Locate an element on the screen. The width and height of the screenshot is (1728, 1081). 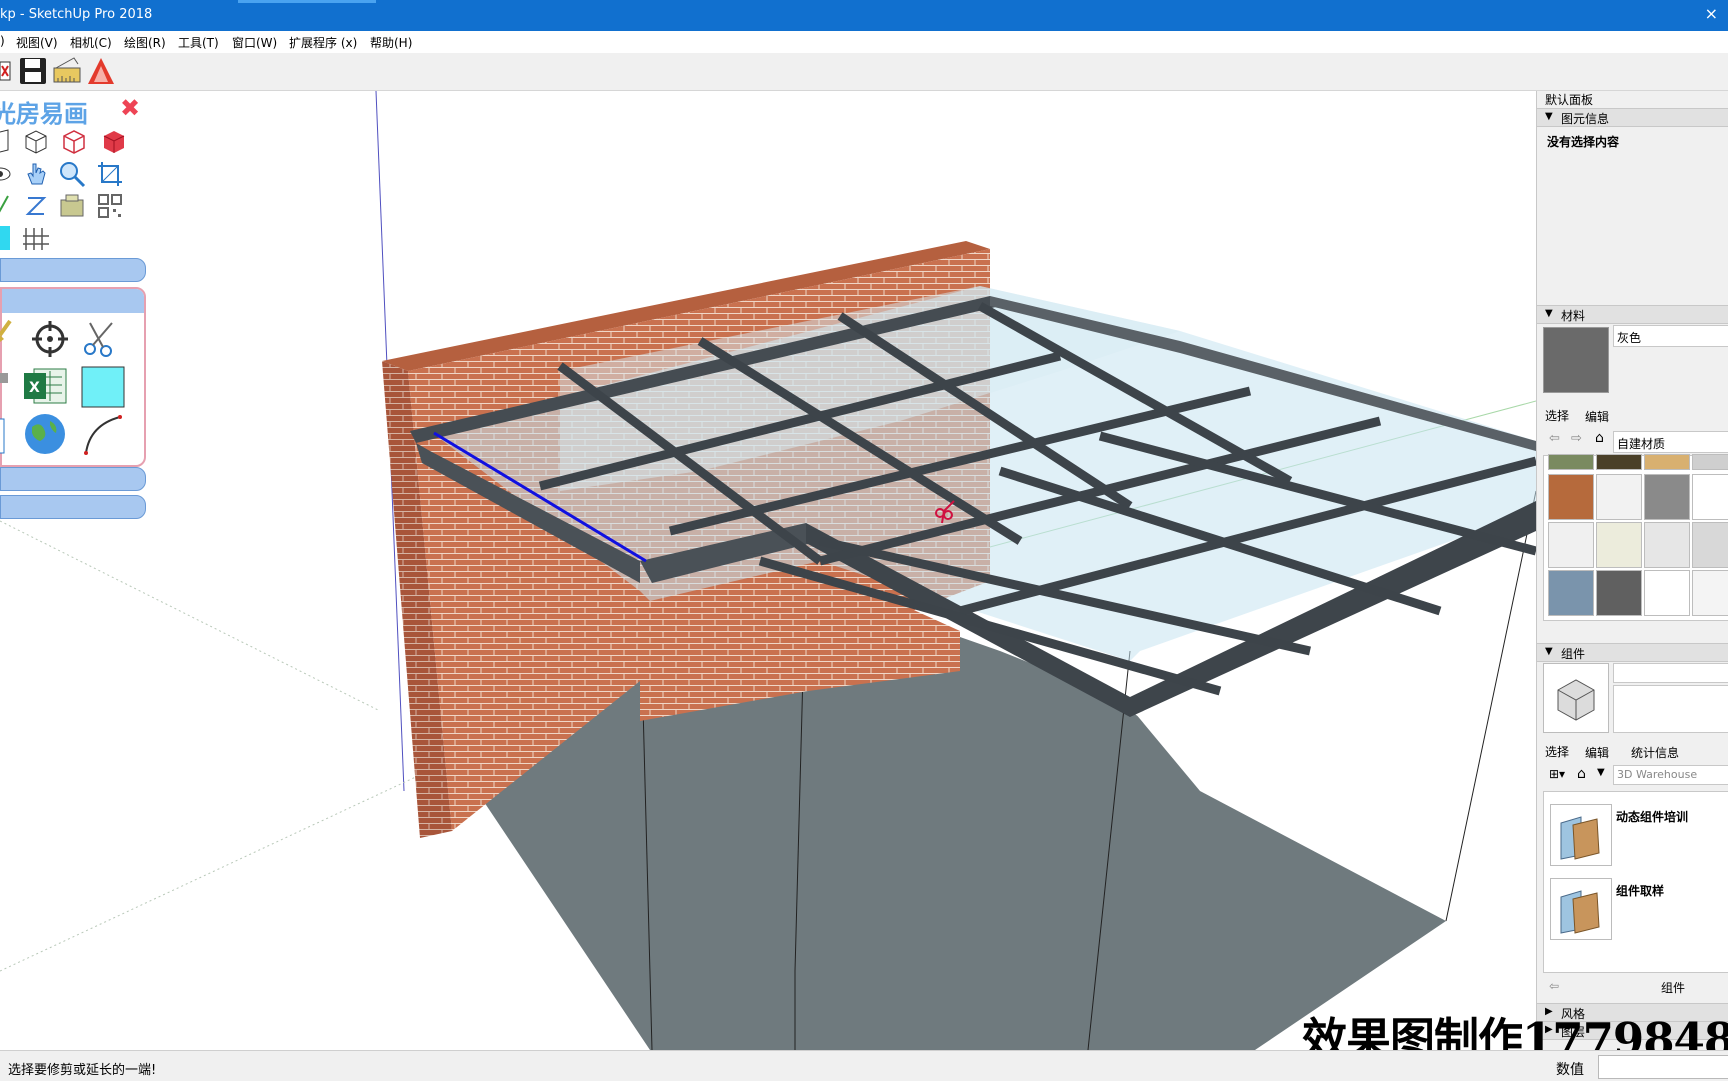
crosshair-icon is located at coordinates (50, 339).